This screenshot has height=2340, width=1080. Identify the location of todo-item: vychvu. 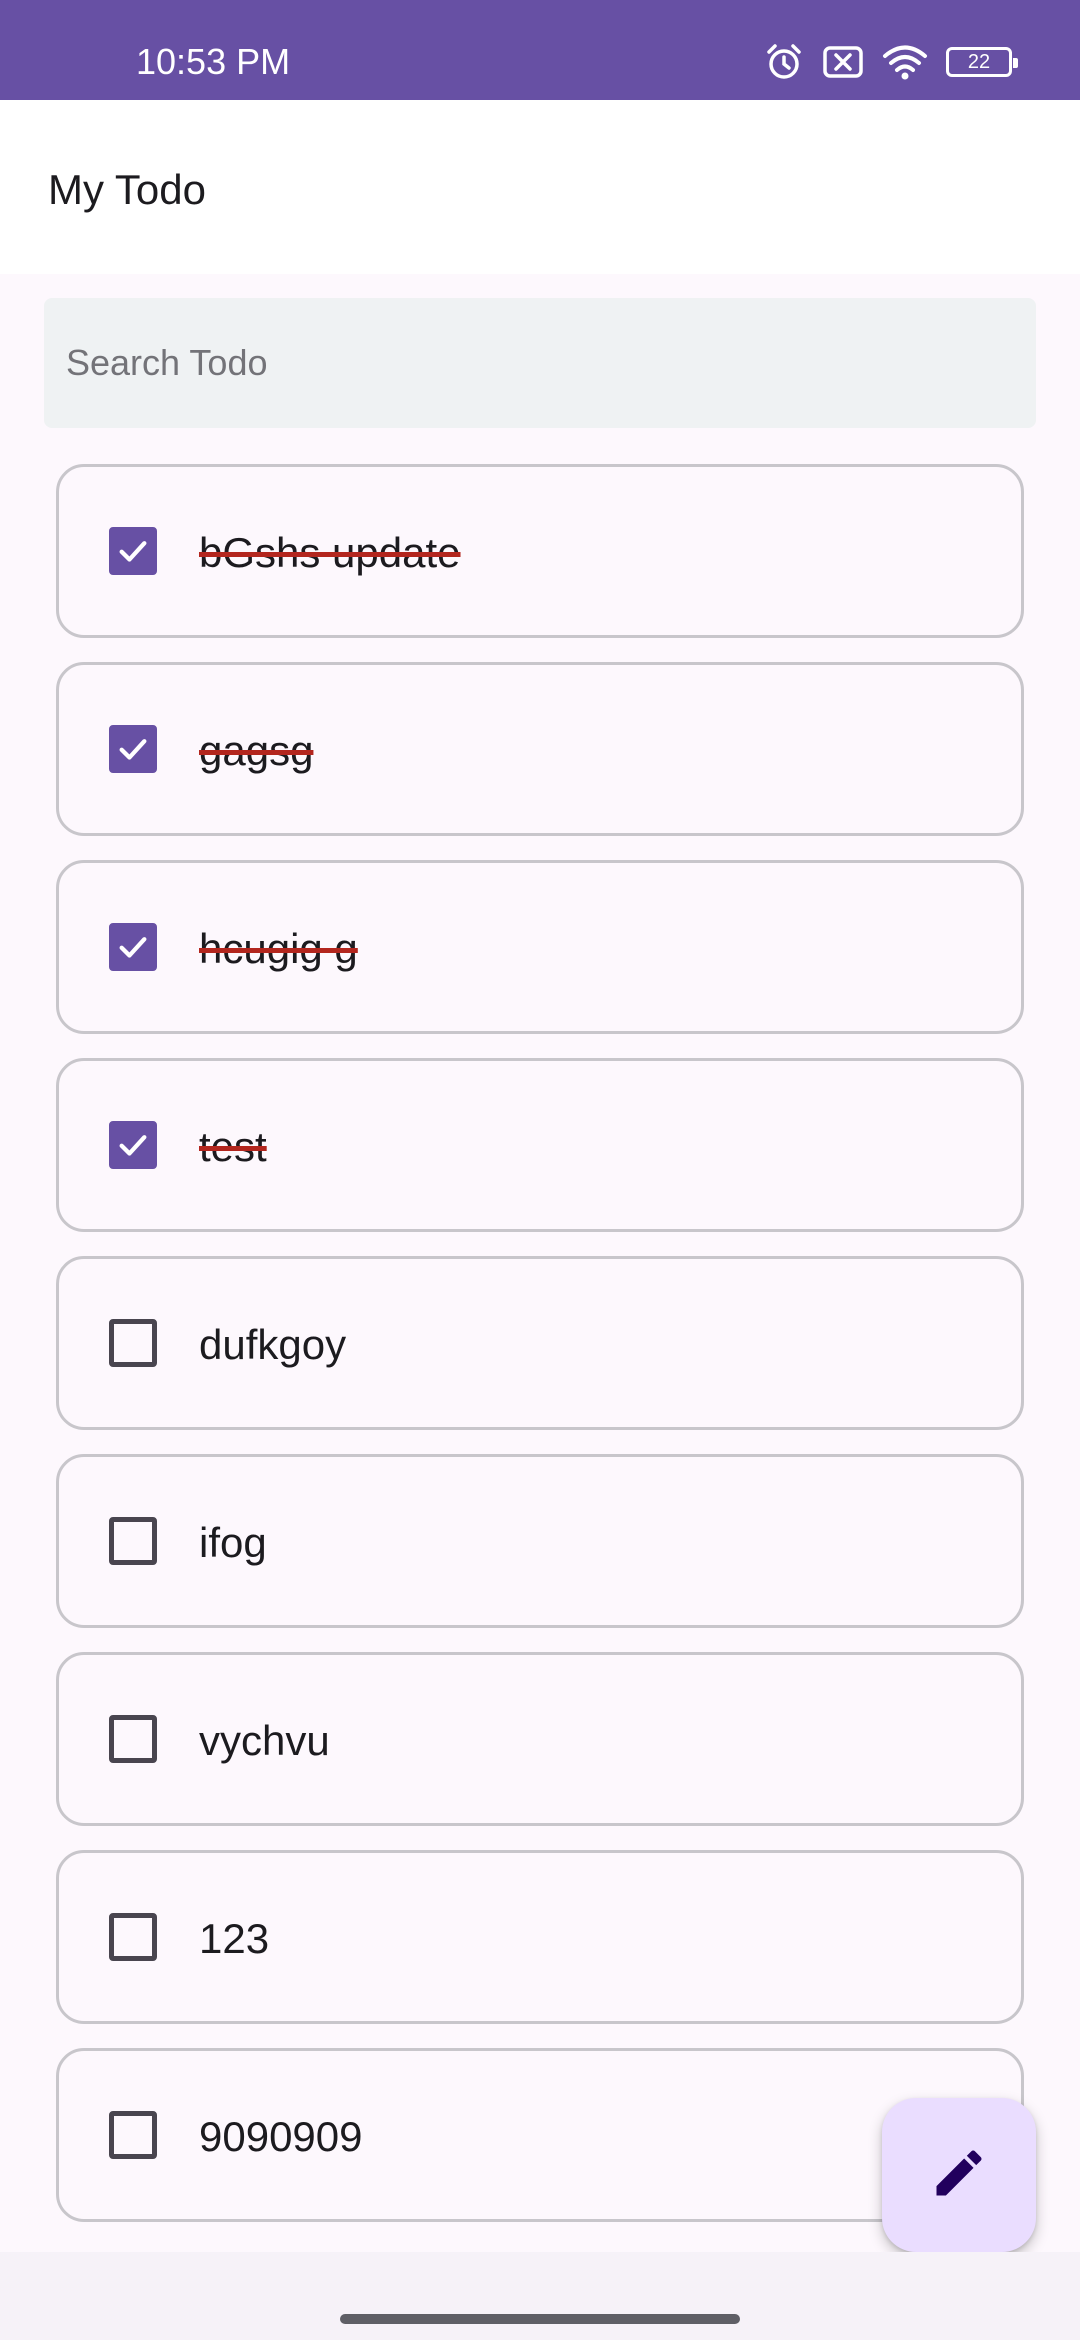
(540, 1739).